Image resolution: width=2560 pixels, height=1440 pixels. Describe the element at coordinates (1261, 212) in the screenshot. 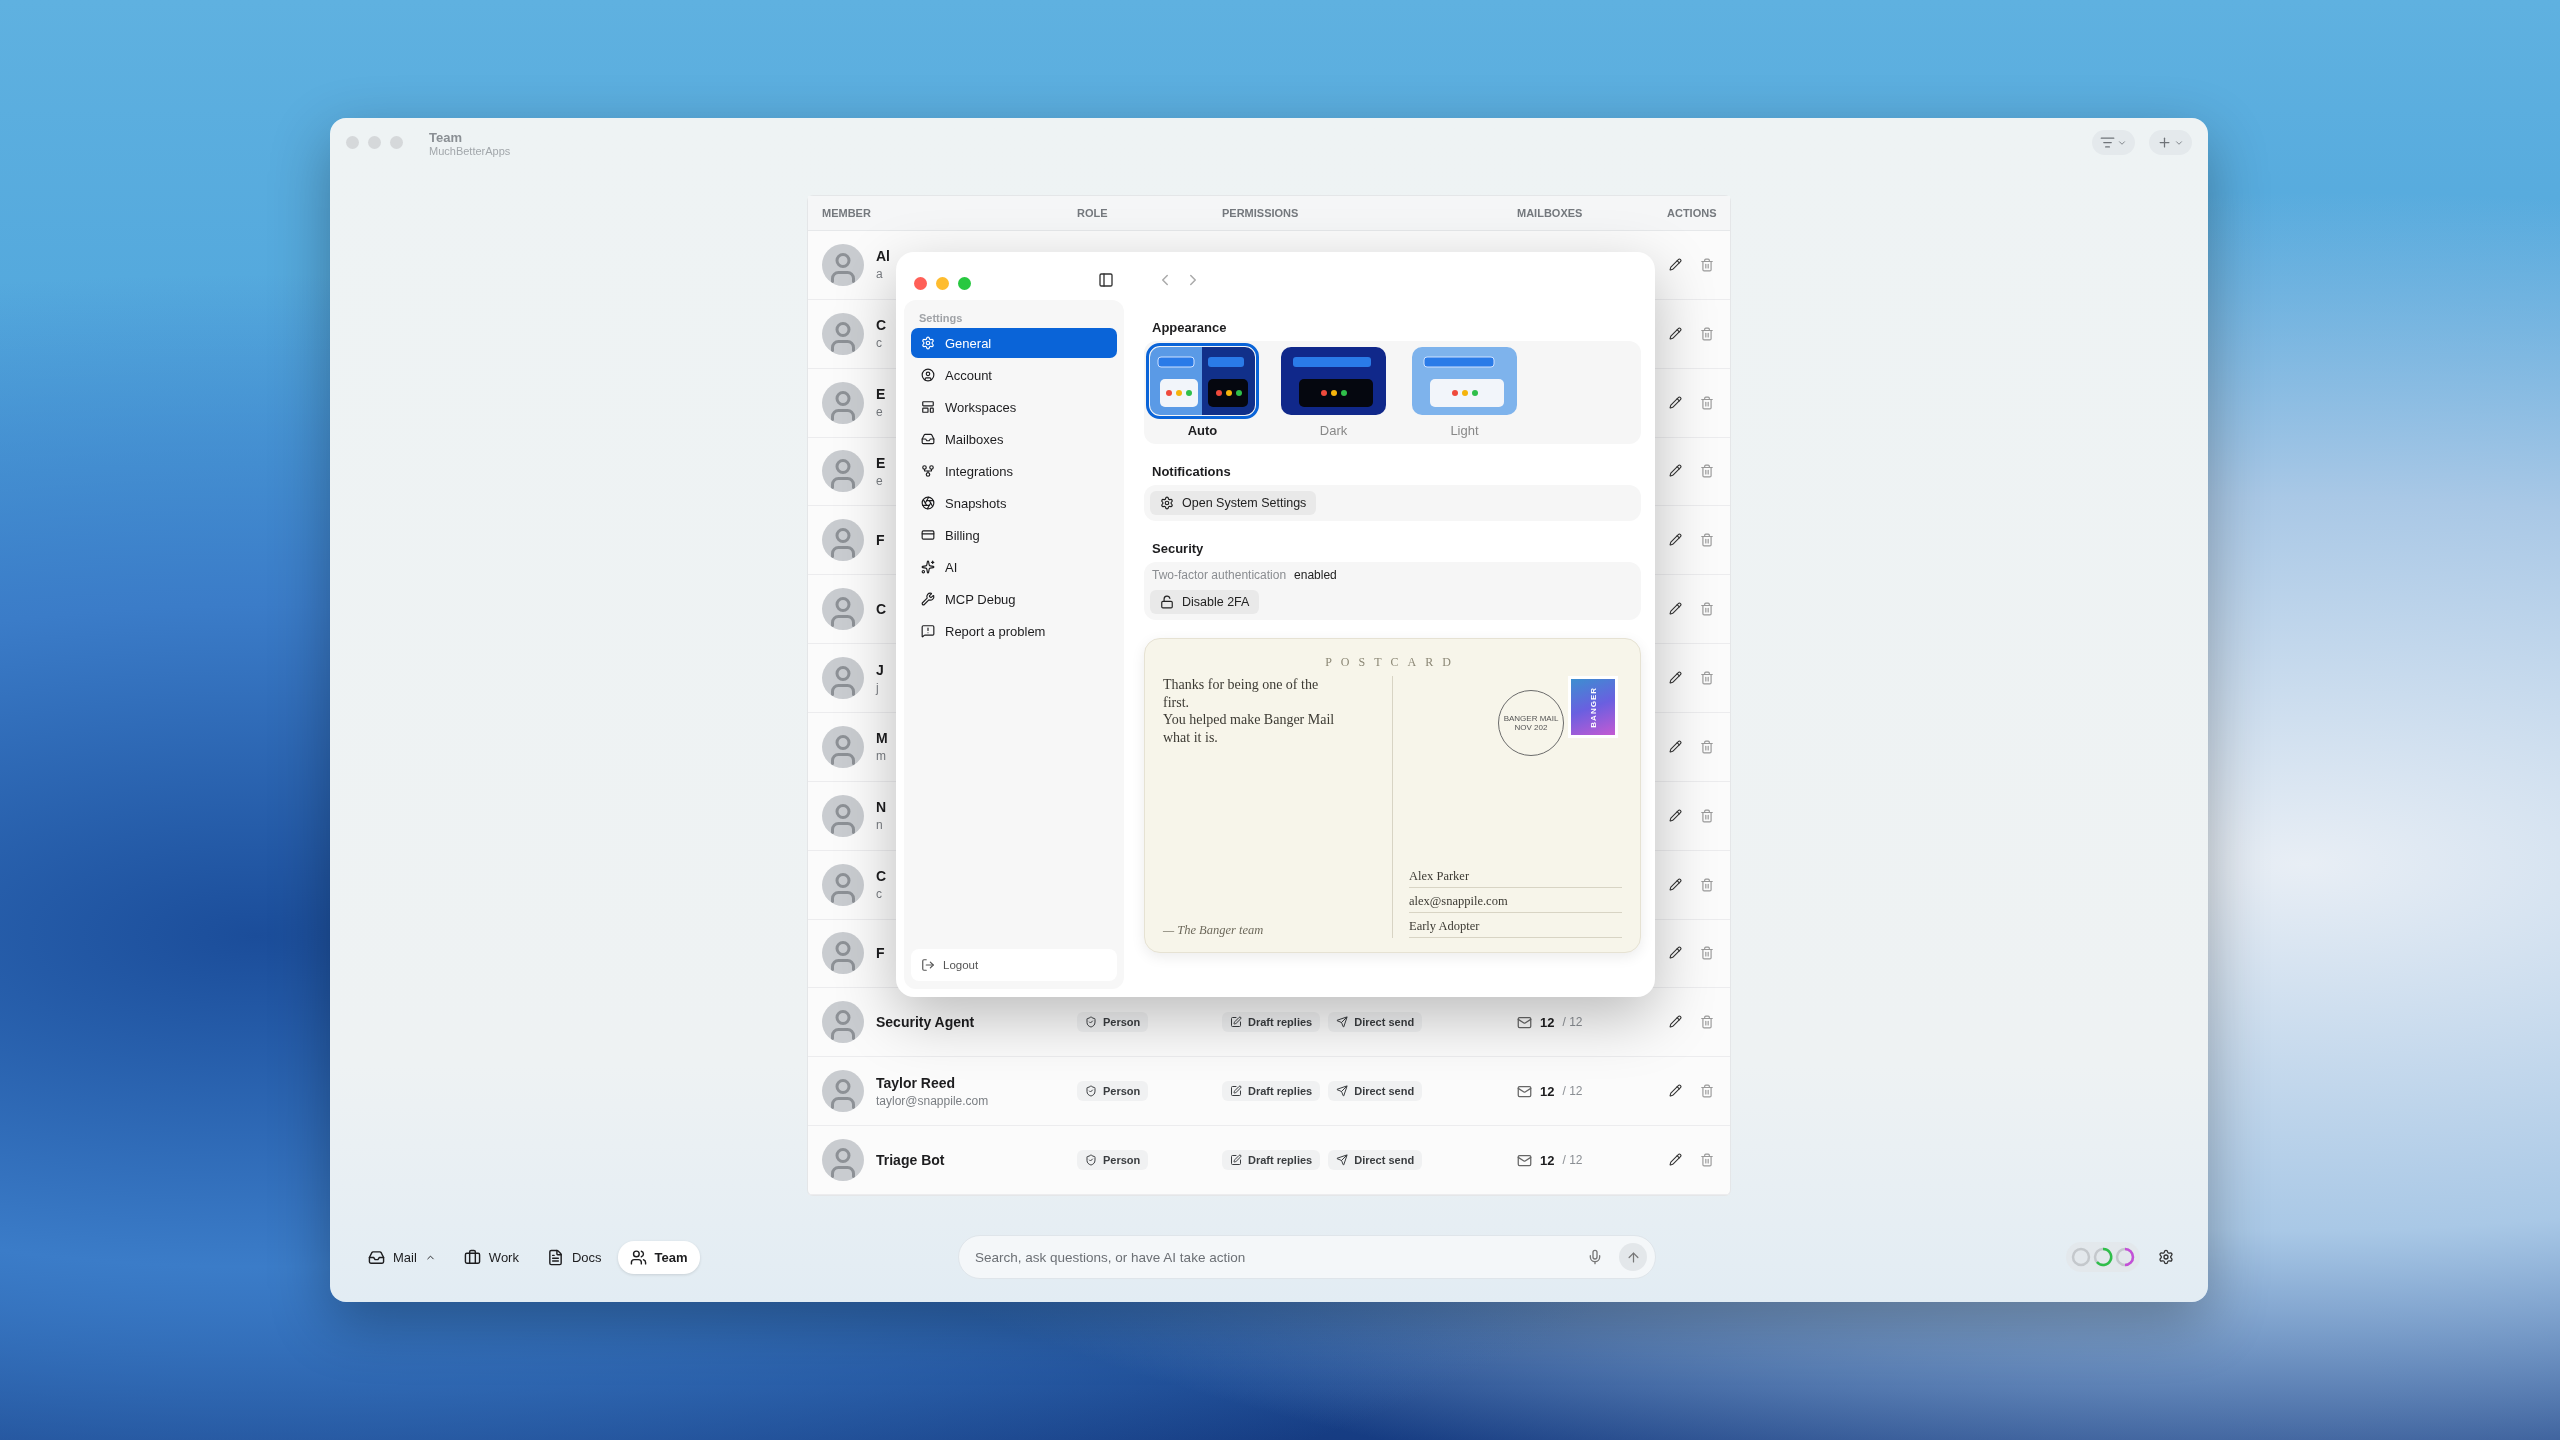

I see `column-header: PERMISSIONS` at that location.